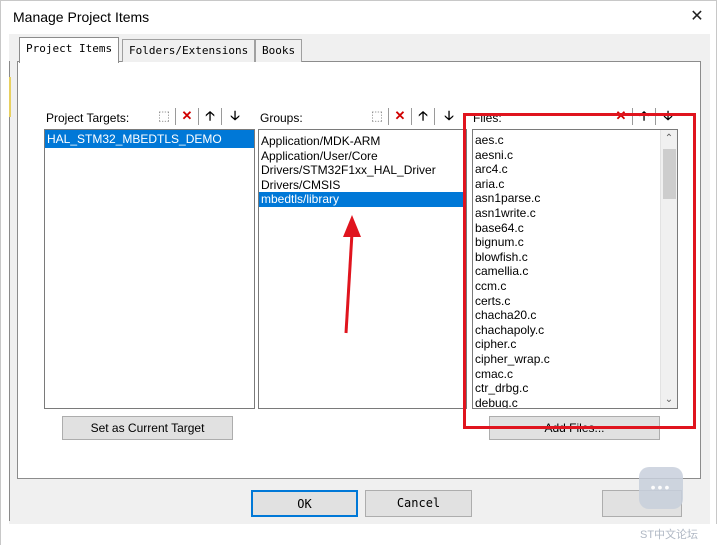 Image resolution: width=717 pixels, height=545 pixels. What do you see at coordinates (281, 118) in the screenshot?
I see `groups-label: Groups:` at bounding box center [281, 118].